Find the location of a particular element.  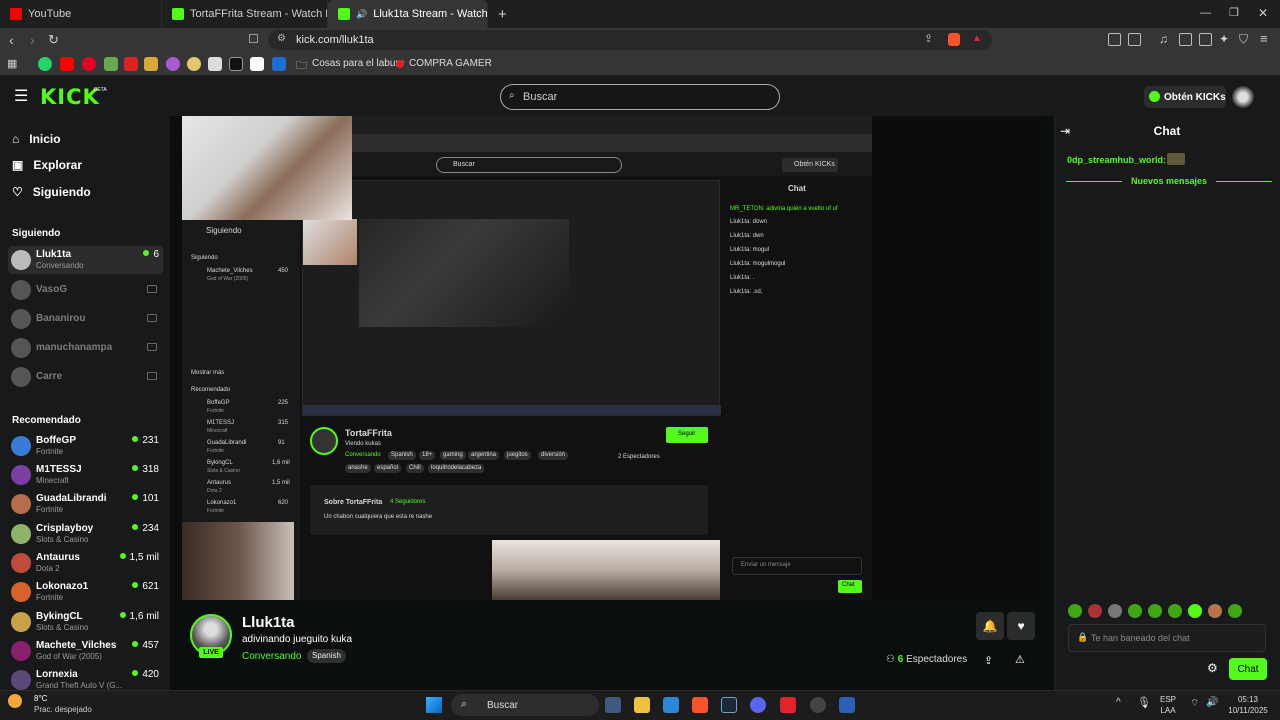

leo-ai-icon: ✦ is located at coordinates (1224, 39).